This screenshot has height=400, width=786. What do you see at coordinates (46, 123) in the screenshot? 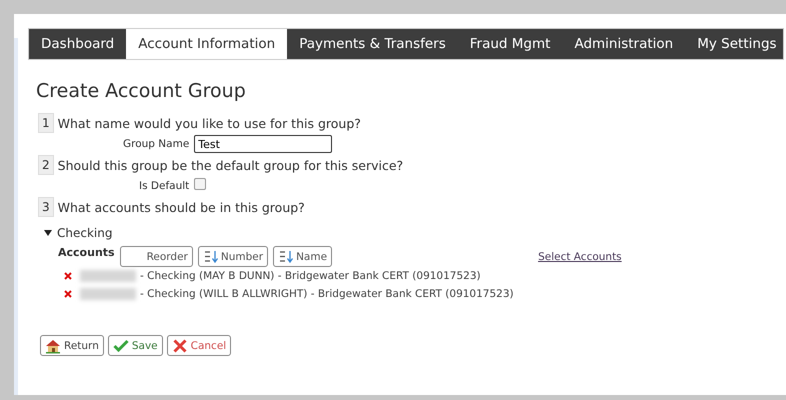
I see `step-number: 1` at bounding box center [46, 123].